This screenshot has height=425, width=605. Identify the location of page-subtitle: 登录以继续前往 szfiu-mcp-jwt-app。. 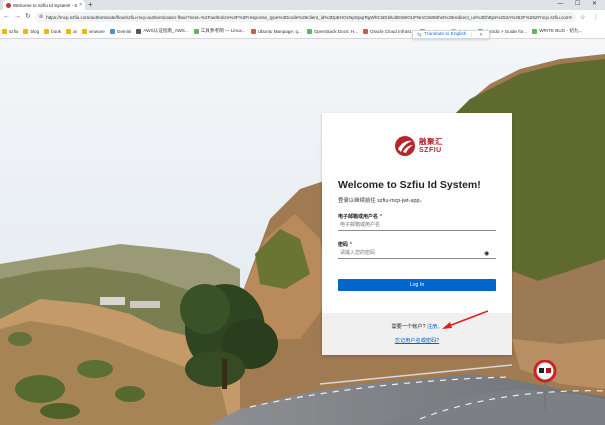
(381, 201).